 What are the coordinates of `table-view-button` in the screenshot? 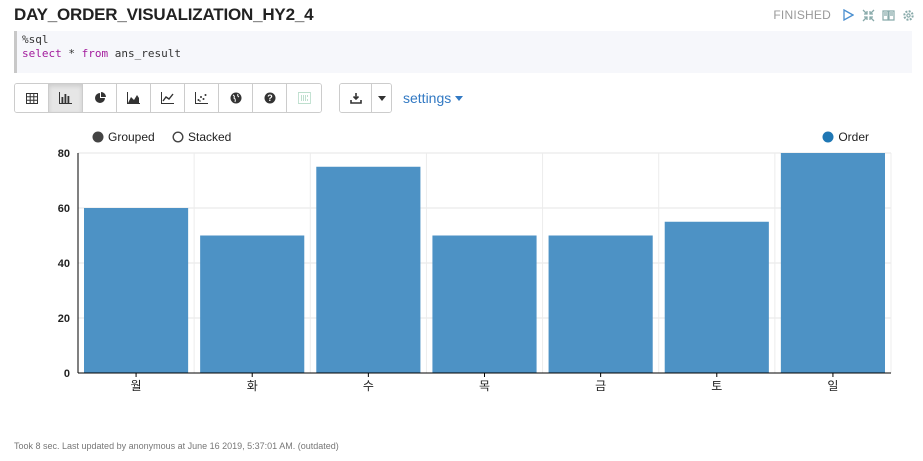 It's located at (32, 98).